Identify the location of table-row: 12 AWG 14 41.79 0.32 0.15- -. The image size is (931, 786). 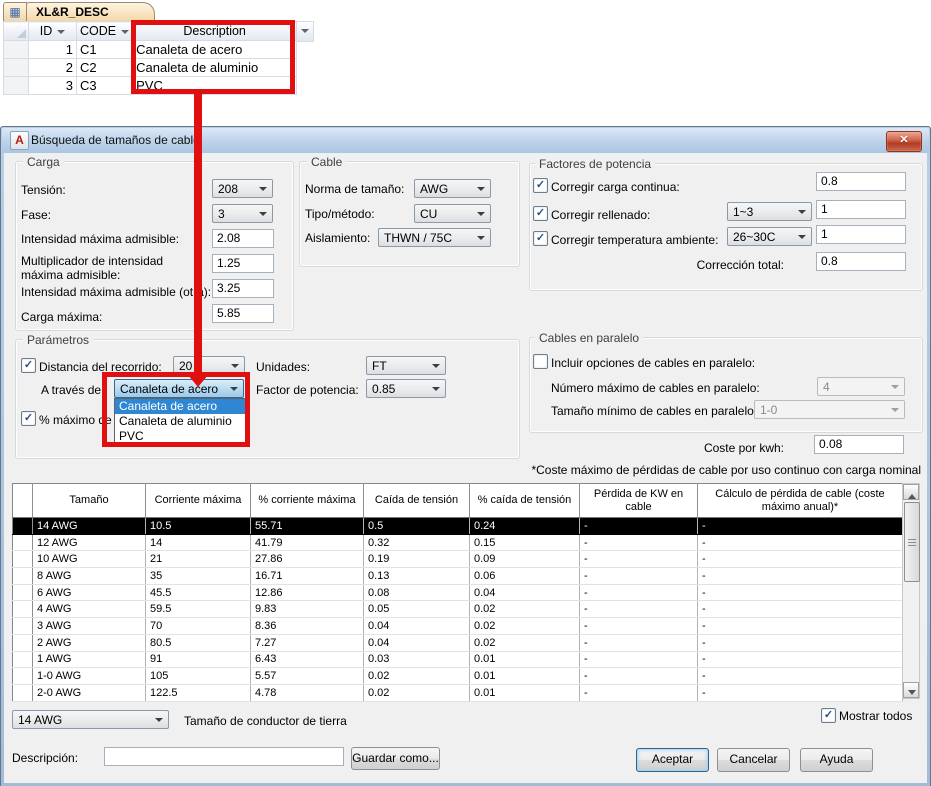
(457, 543).